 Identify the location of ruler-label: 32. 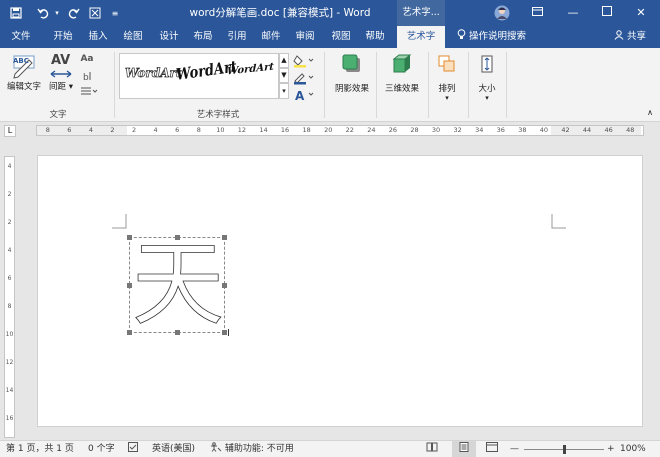
(457, 130).